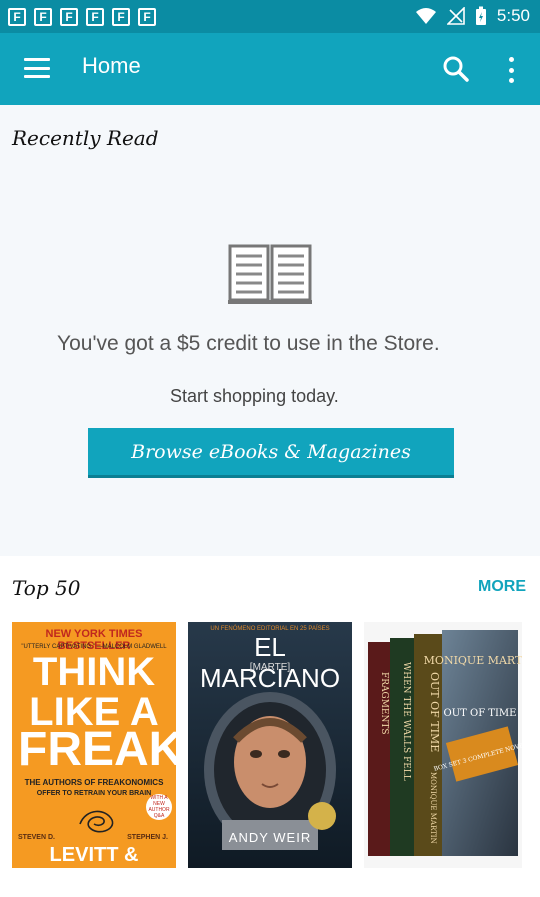  What do you see at coordinates (406, 721) in the screenshot?
I see `spine-title: WHEN THE WALLS FELL` at bounding box center [406, 721].